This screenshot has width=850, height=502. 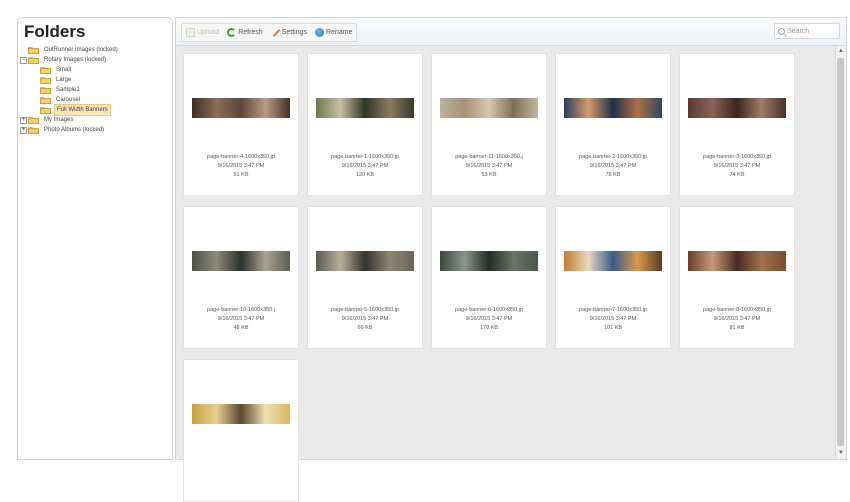 I want to click on folder-item: + Photo Albums (locked), so click(x=95, y=130).